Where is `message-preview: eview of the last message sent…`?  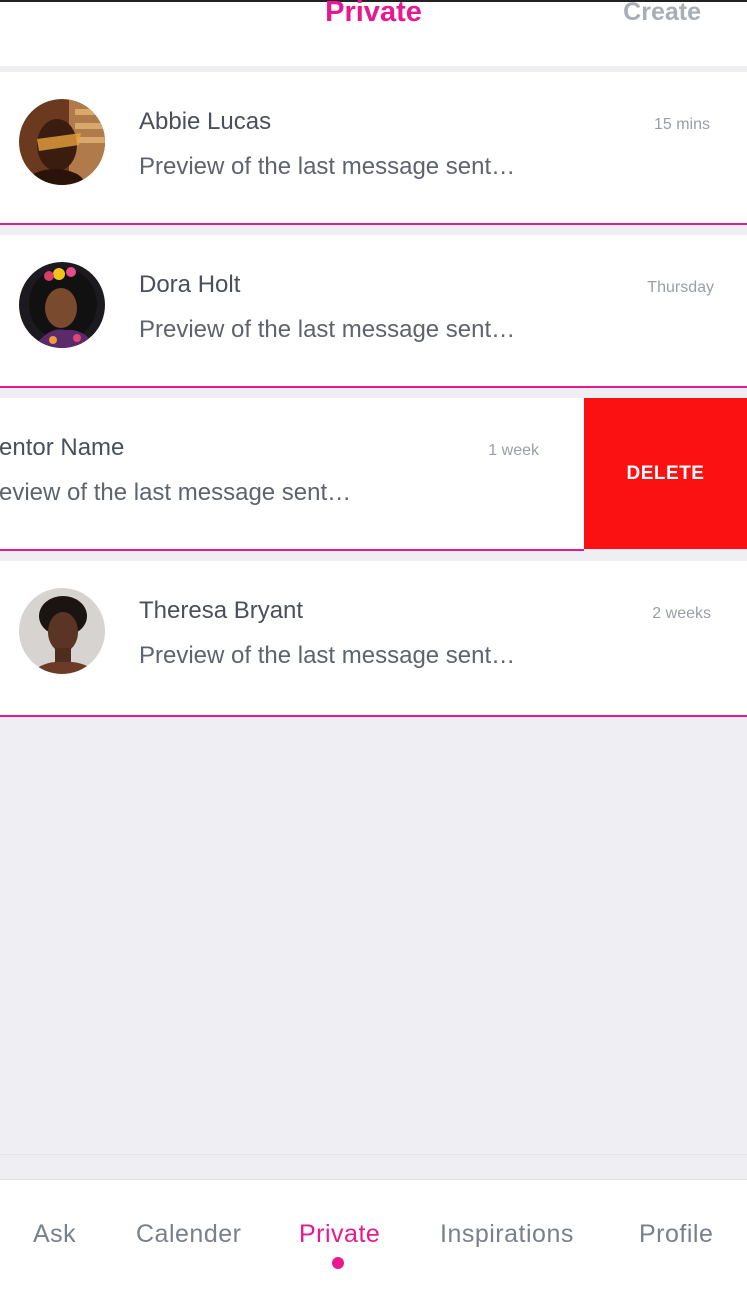
message-preview: eview of the last message sent… is located at coordinates (176, 492).